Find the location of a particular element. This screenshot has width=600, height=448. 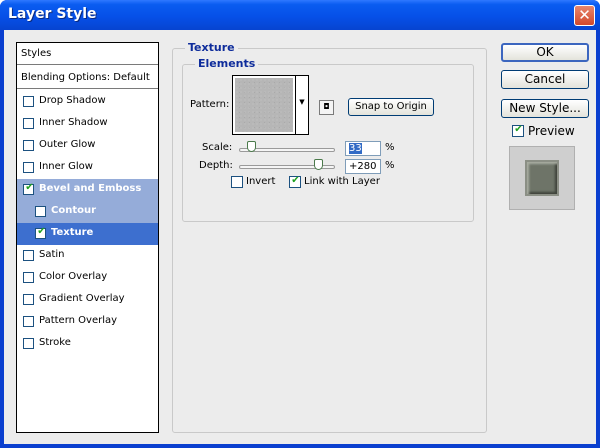

title-bar: Layer Style ✕ is located at coordinates (300, 15).